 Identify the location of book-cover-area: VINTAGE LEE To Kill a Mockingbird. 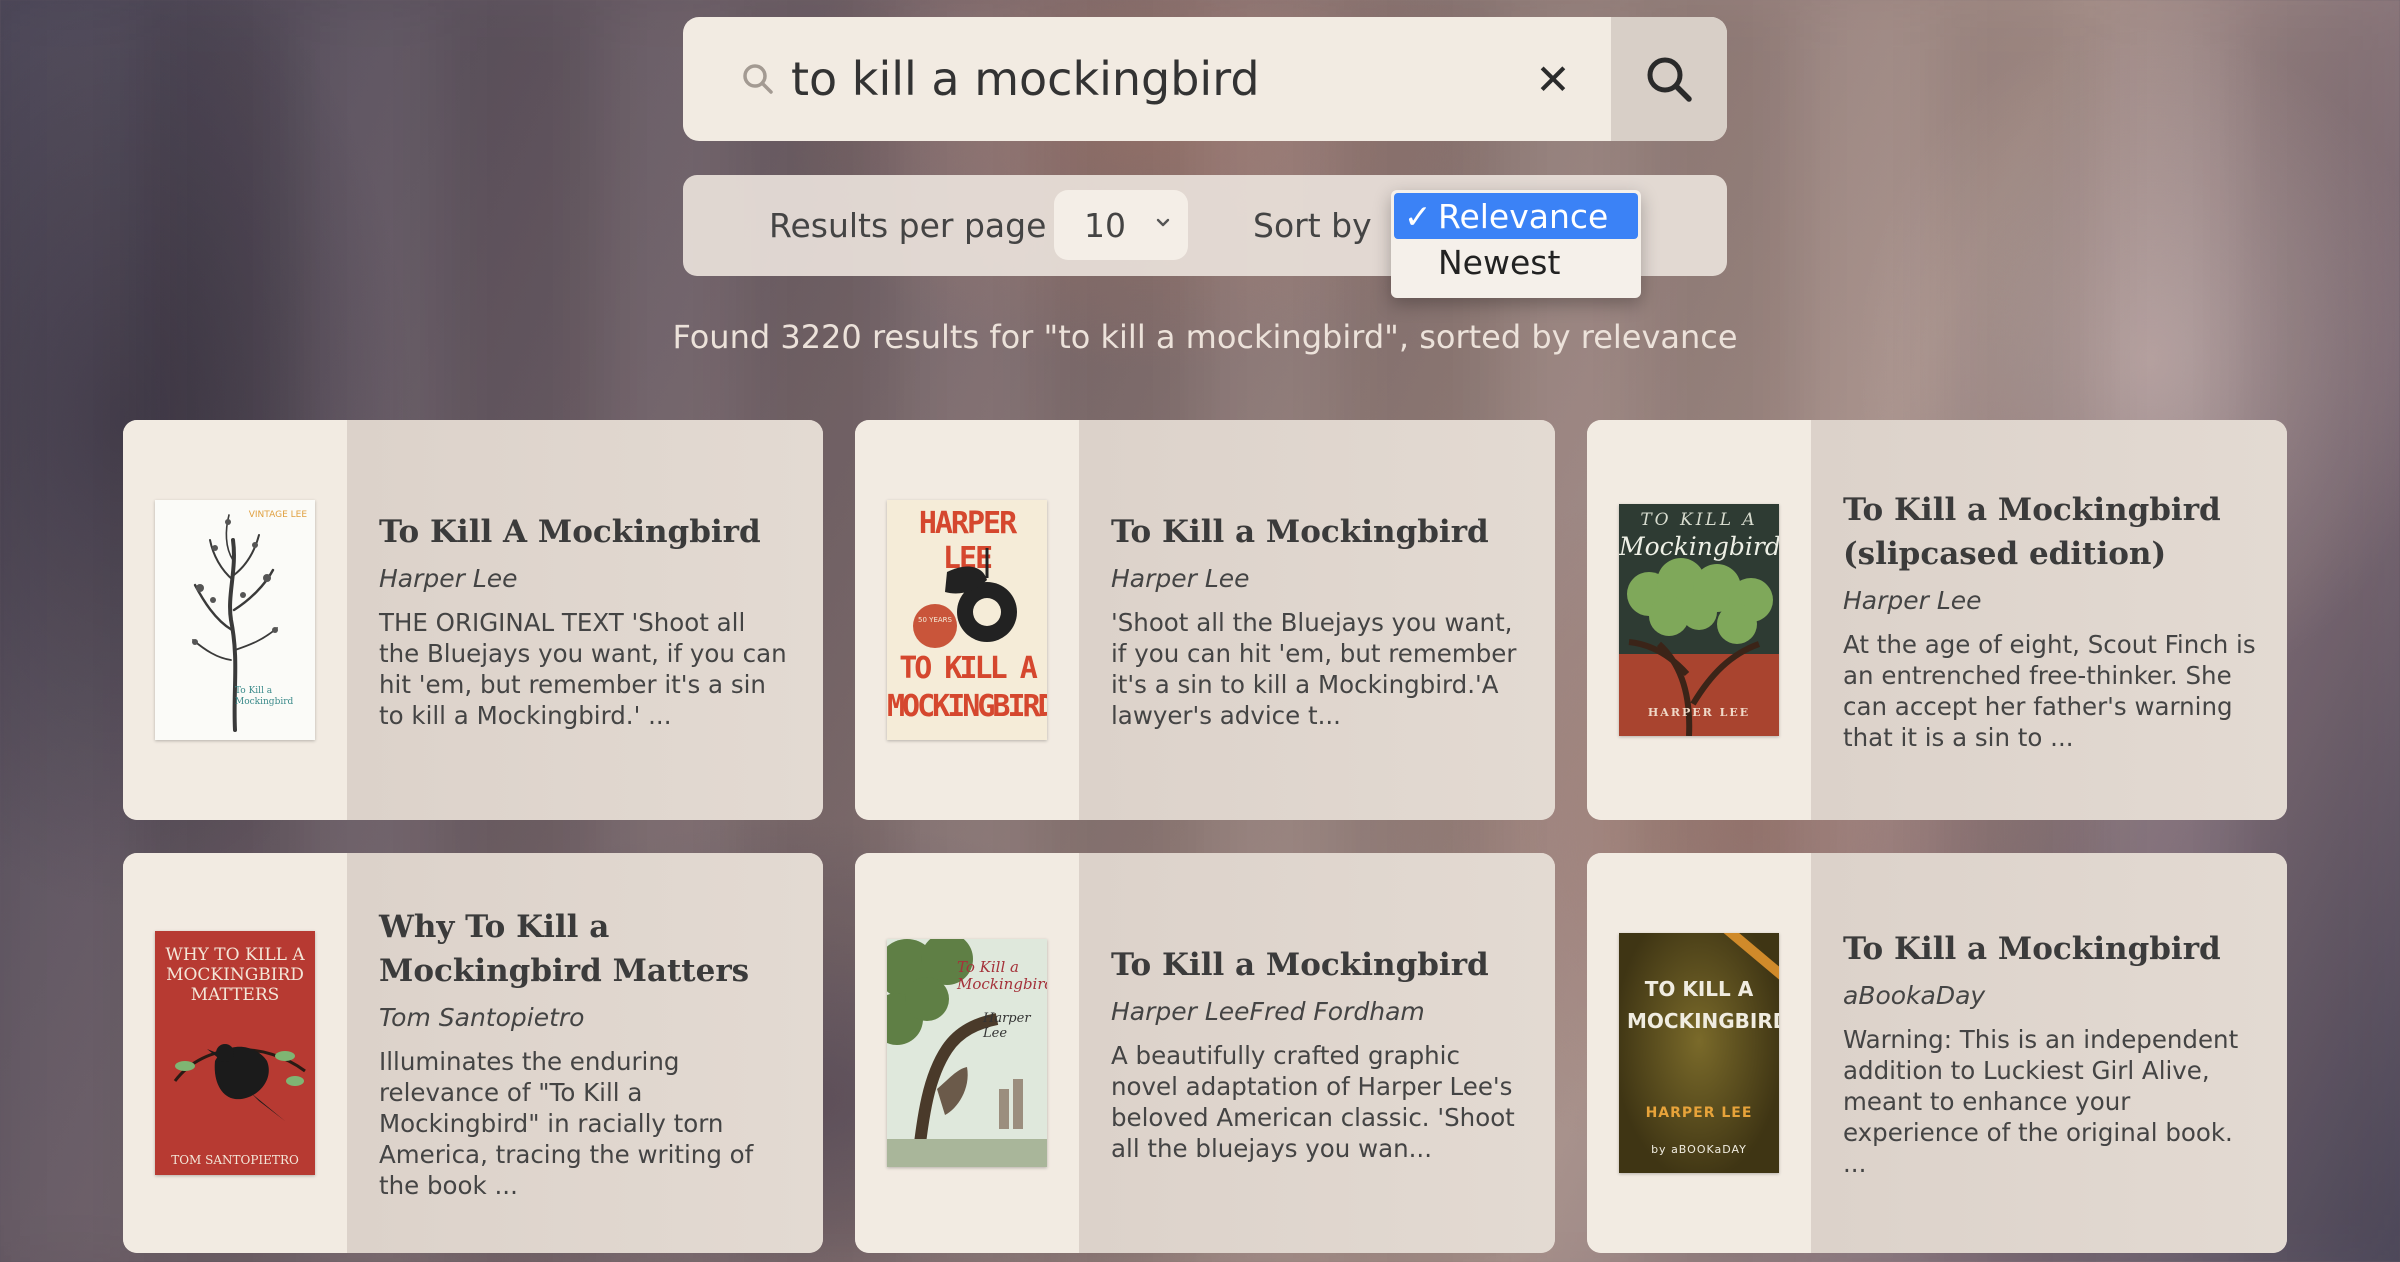
(235, 620).